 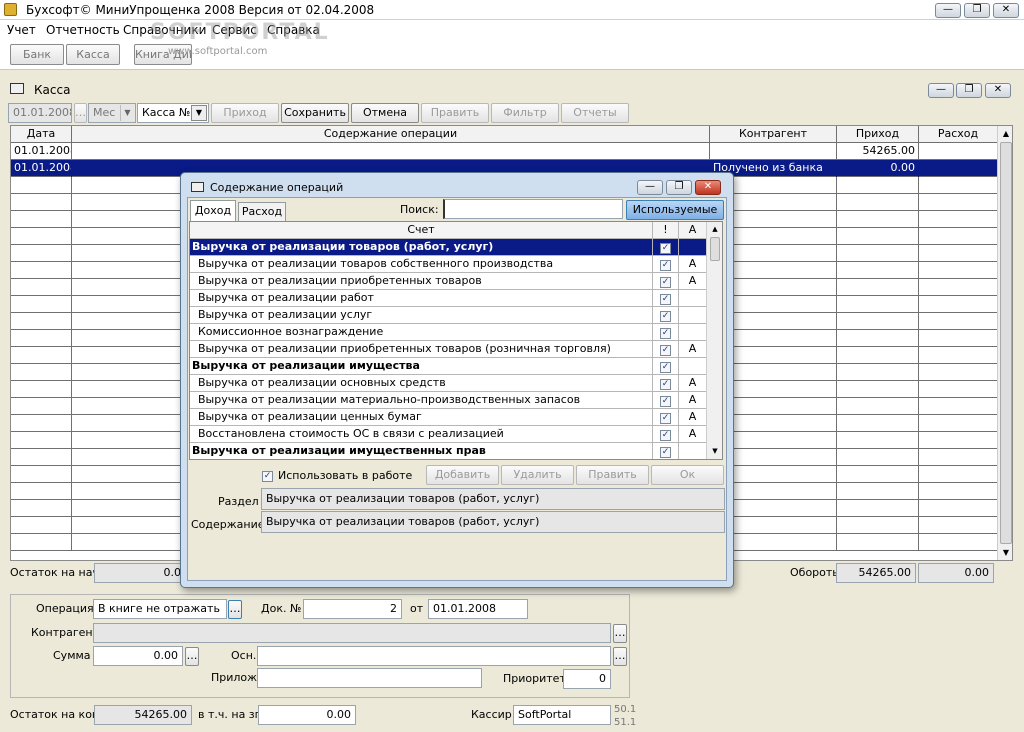 What do you see at coordinates (650, 187) in the screenshot?
I see `dialog-minimize-button: —` at bounding box center [650, 187].